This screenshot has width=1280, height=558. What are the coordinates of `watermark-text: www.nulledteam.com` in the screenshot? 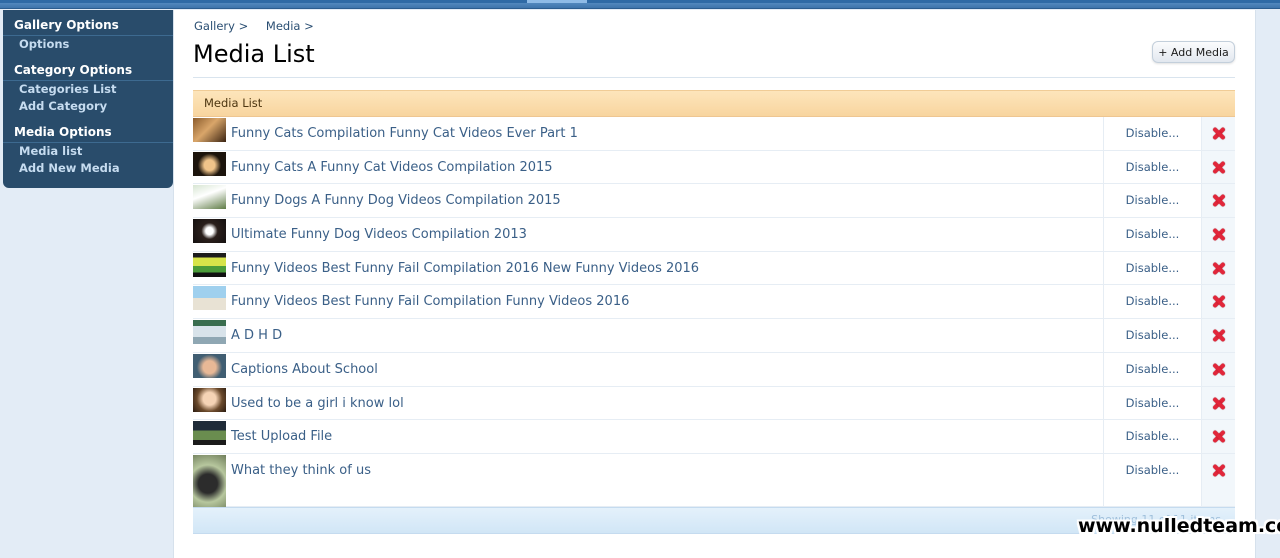 It's located at (1179, 526).